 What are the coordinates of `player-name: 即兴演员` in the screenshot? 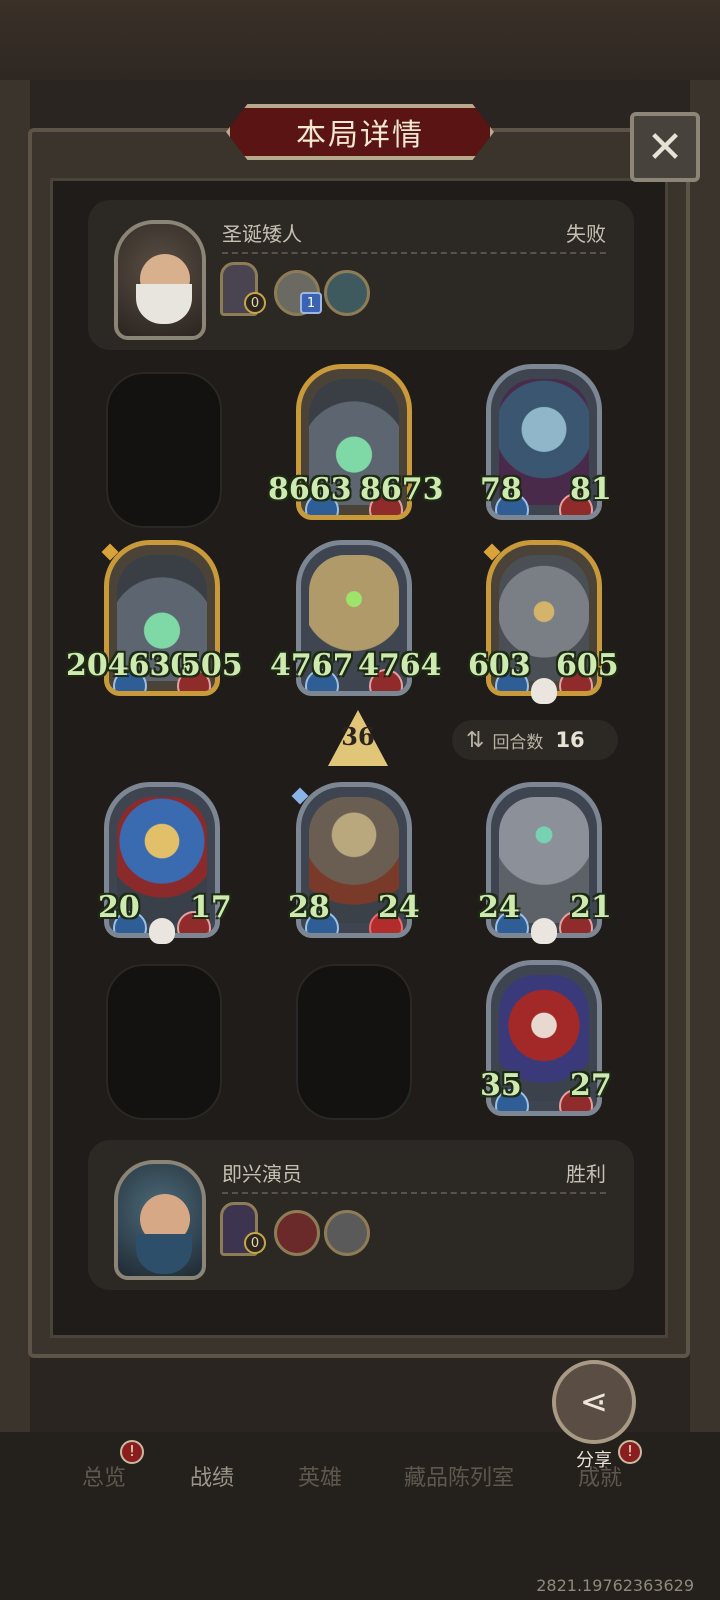 It's located at (262, 1174).